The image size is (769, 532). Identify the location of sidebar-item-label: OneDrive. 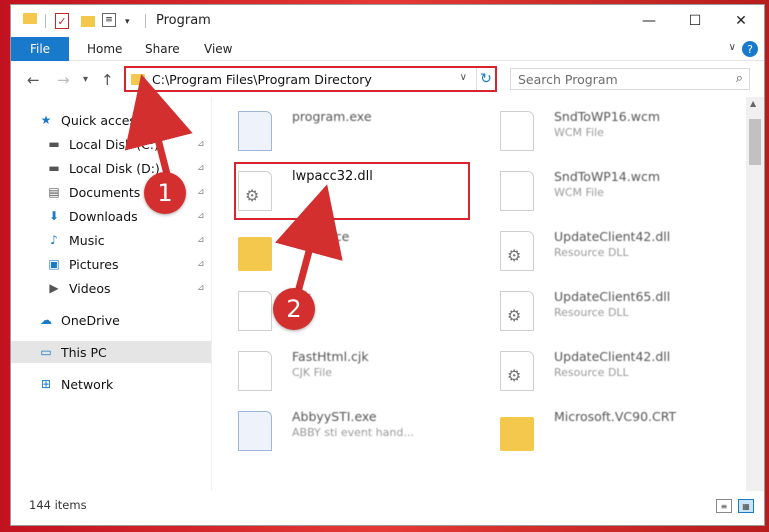
(90, 320).